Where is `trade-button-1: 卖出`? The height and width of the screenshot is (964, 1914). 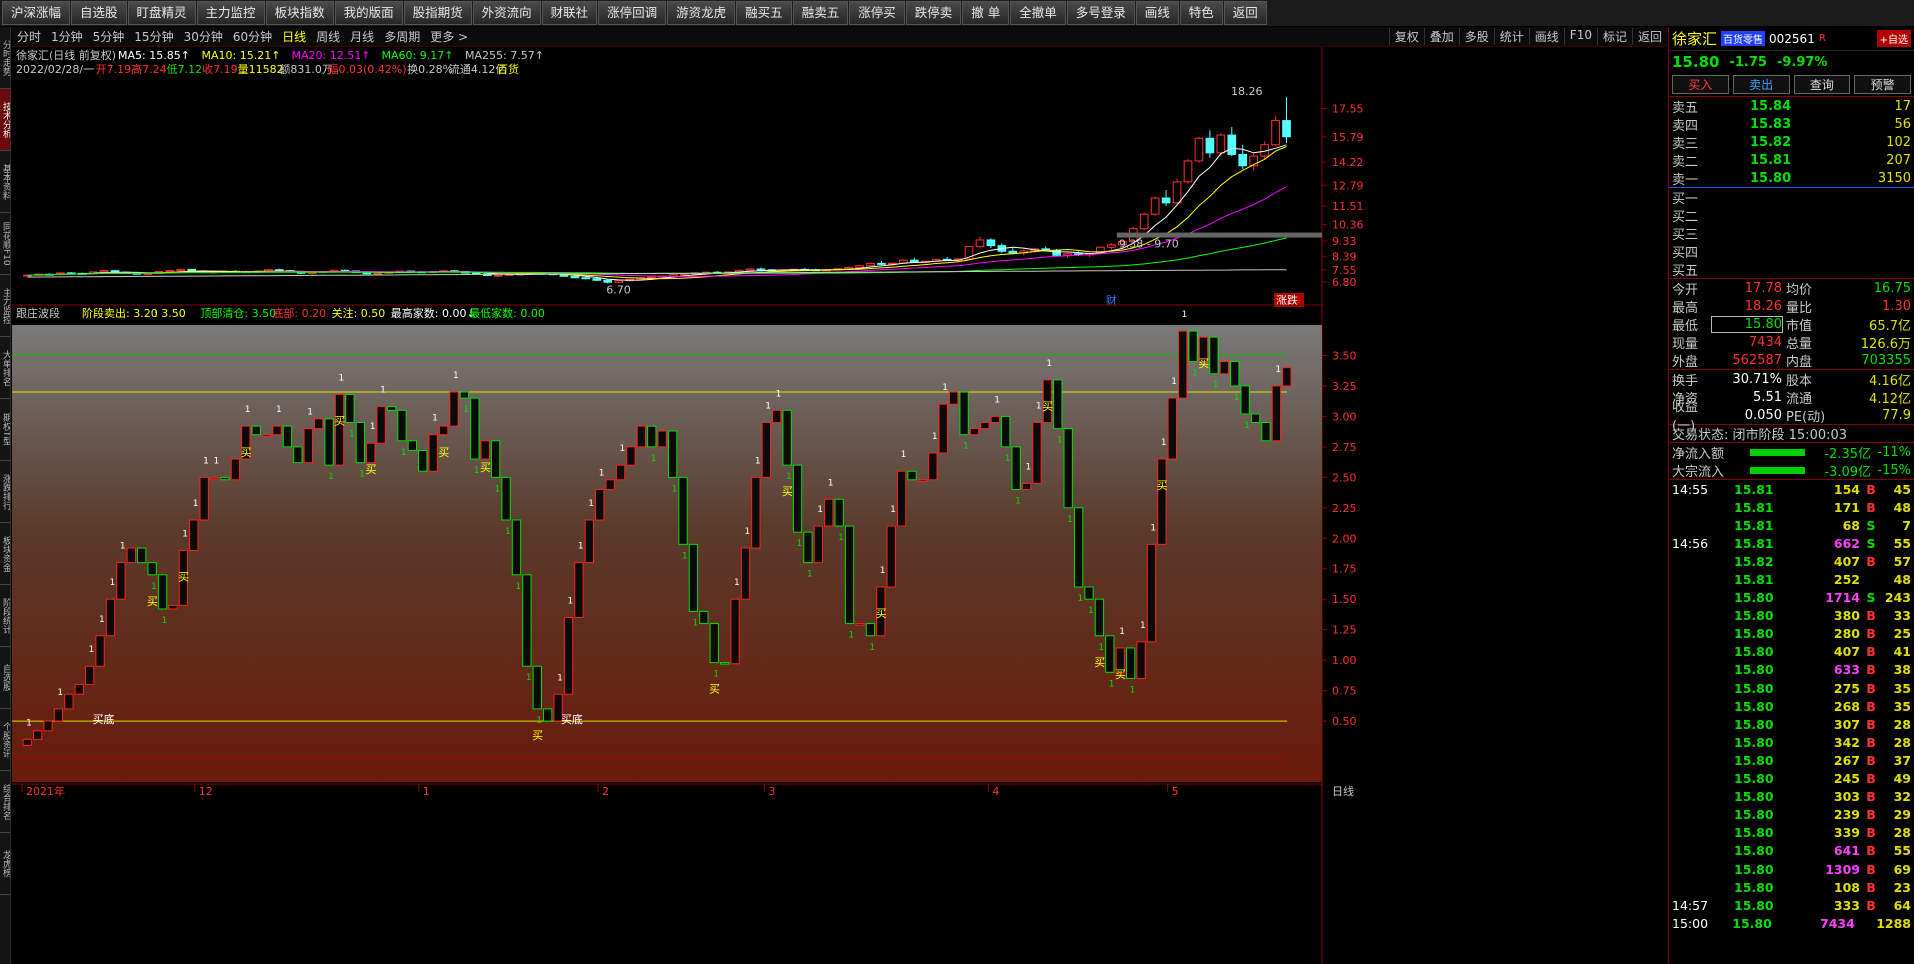
trade-button-1: 卖出 is located at coordinates (1761, 84).